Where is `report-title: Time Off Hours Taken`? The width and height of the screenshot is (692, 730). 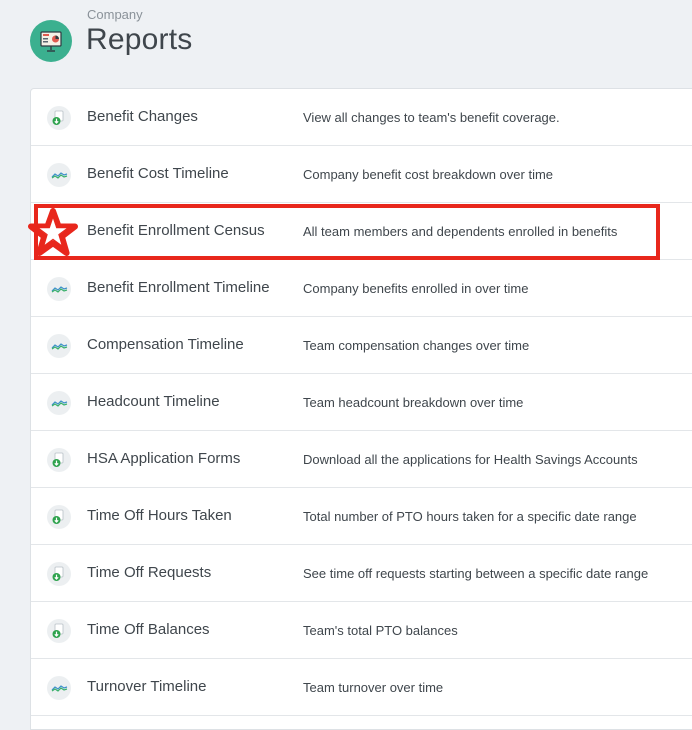 report-title: Time Off Hours Taken is located at coordinates (159, 515).